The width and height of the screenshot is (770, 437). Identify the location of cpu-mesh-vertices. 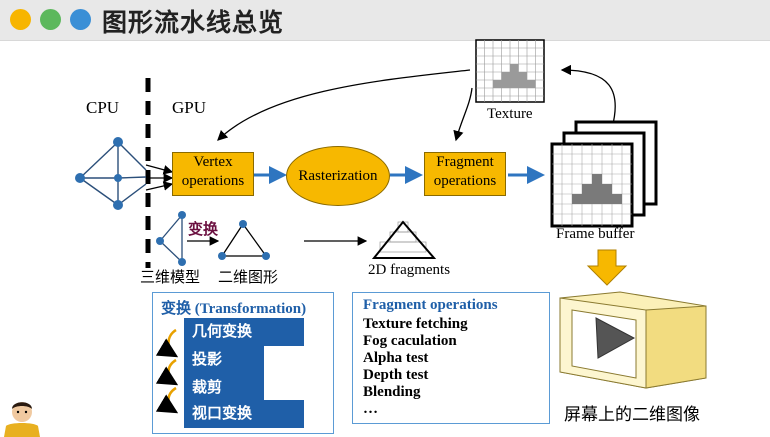
(99, 173).